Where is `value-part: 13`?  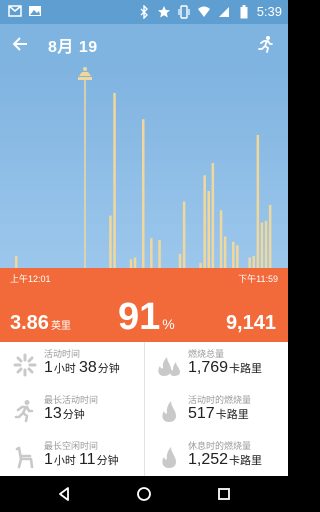 value-part: 13 is located at coordinates (53, 413).